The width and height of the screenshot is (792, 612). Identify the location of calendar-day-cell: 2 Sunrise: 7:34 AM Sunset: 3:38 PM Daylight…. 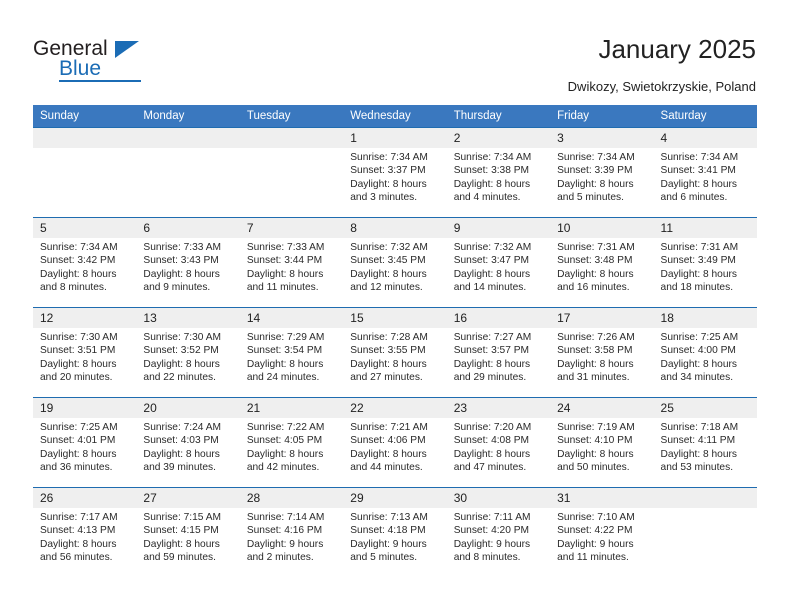
(498, 172).